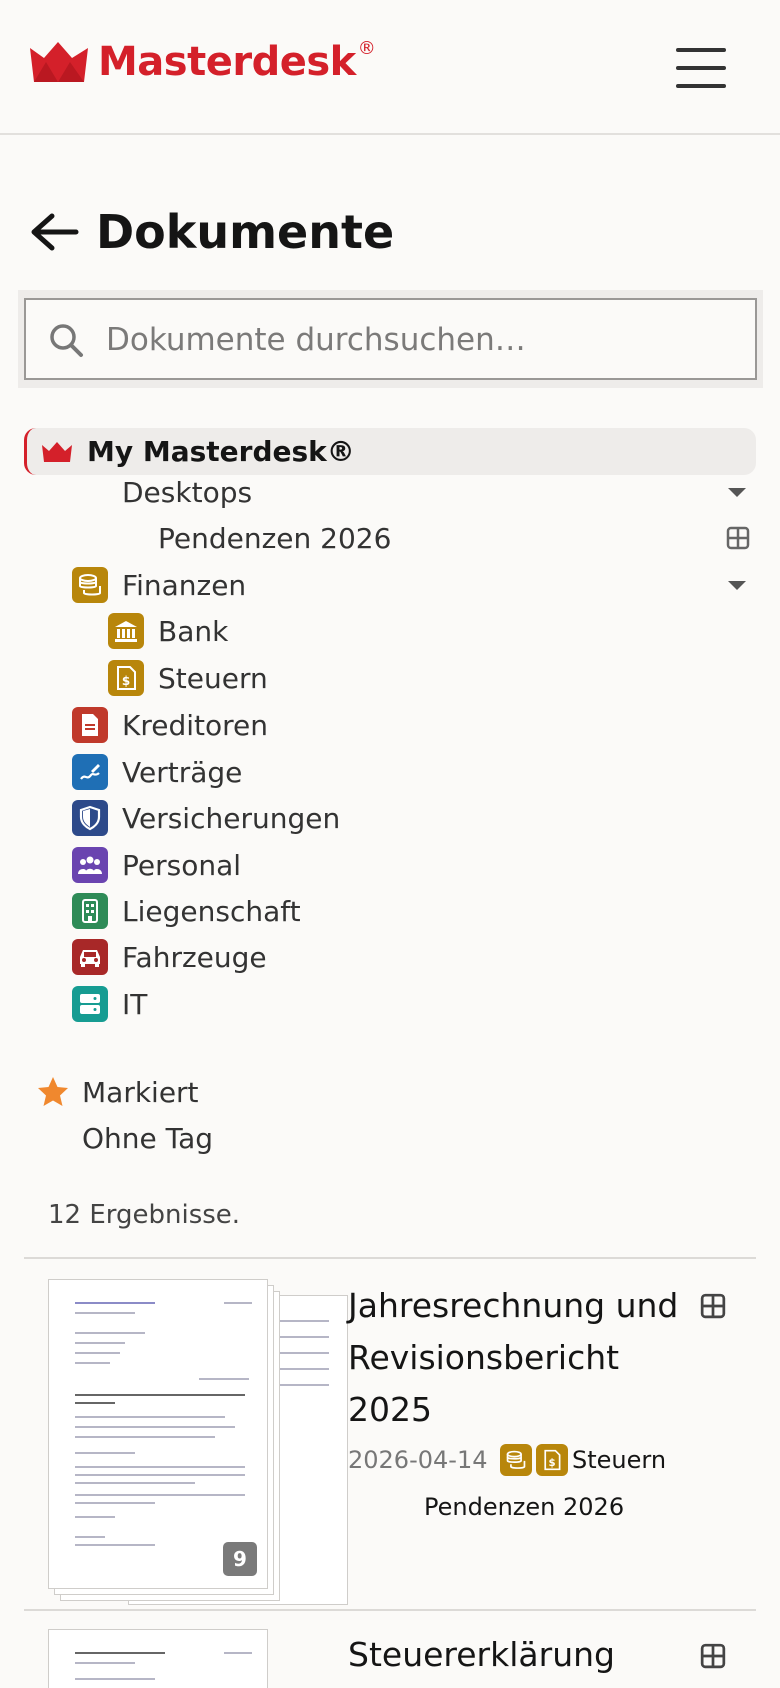 Image resolution: width=780 pixels, height=1688 pixels. What do you see at coordinates (701, 68) in the screenshot?
I see `hamburger-icon` at bounding box center [701, 68].